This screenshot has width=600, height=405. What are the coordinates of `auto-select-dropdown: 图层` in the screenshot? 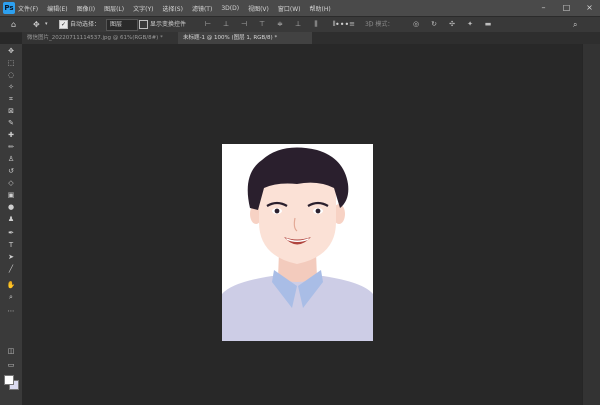 It's located at (122, 25).